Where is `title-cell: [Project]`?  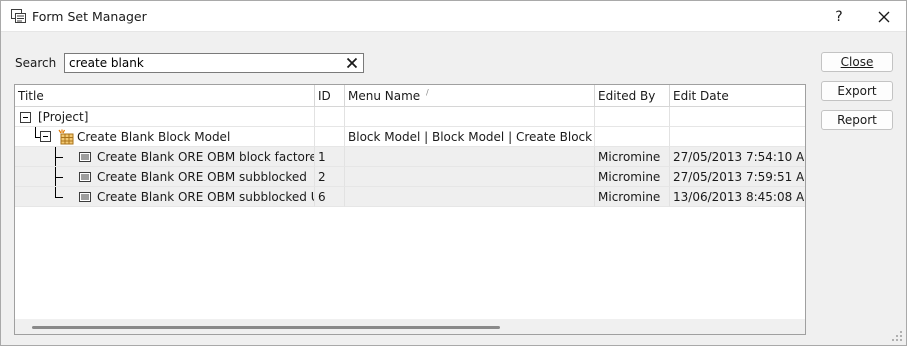
title-cell: [Project] is located at coordinates (165, 117).